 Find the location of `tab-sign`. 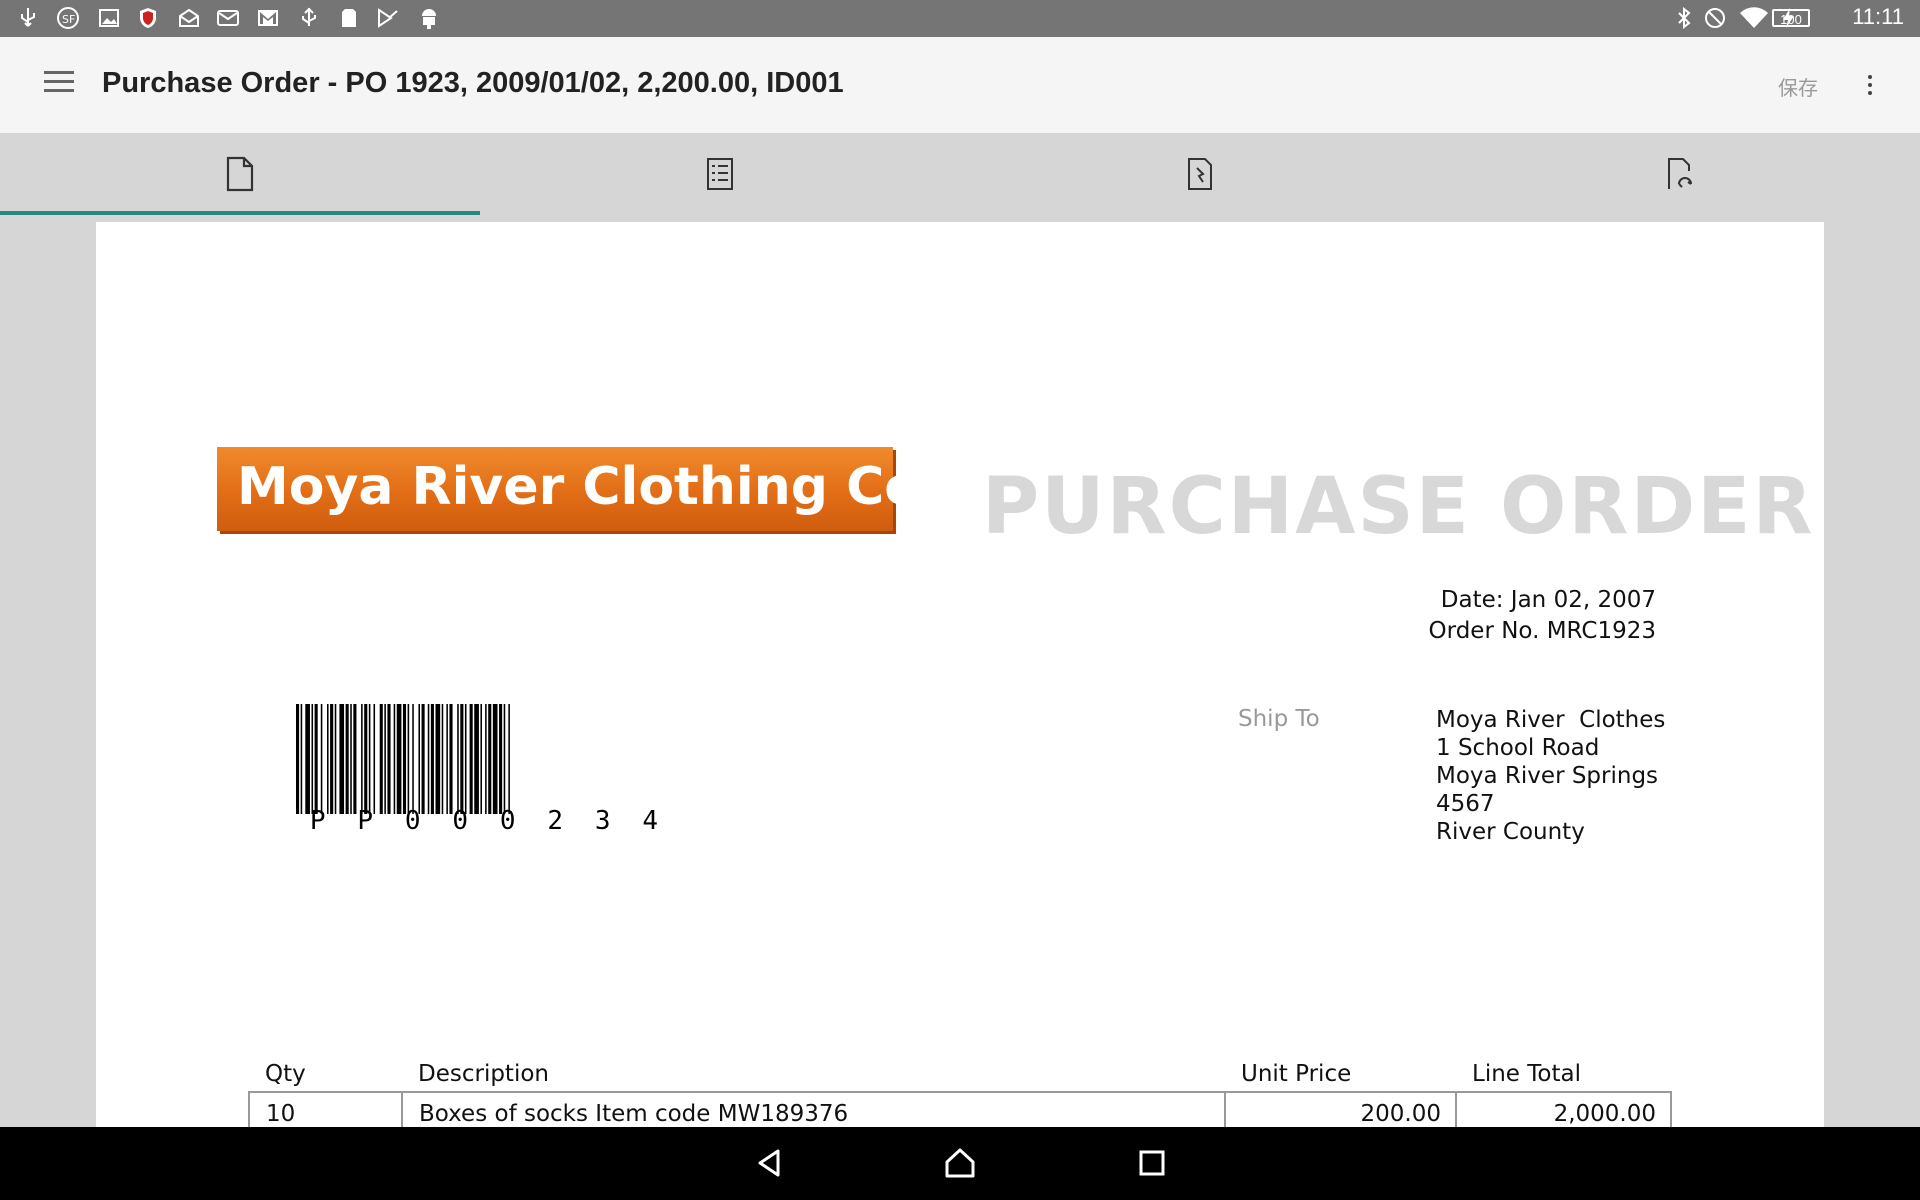

tab-sign is located at coordinates (1200, 174).